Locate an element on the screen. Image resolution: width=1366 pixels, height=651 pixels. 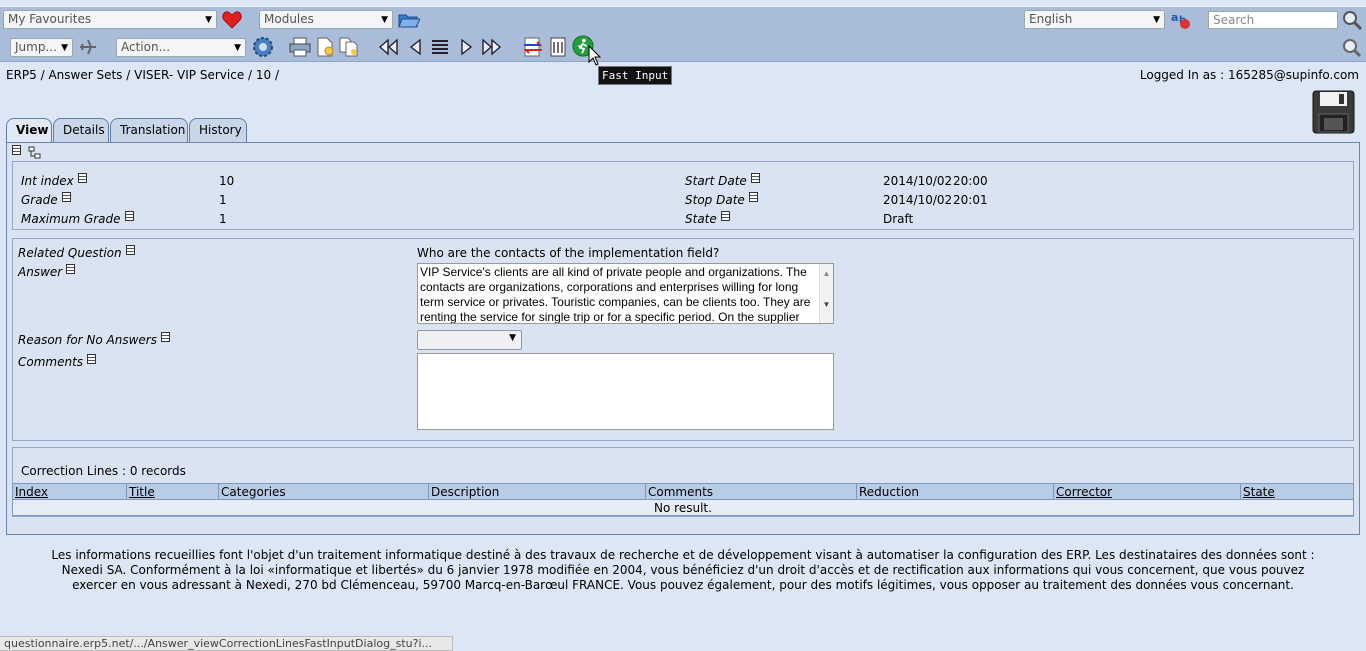
empty-result: No result. is located at coordinates (683, 507).